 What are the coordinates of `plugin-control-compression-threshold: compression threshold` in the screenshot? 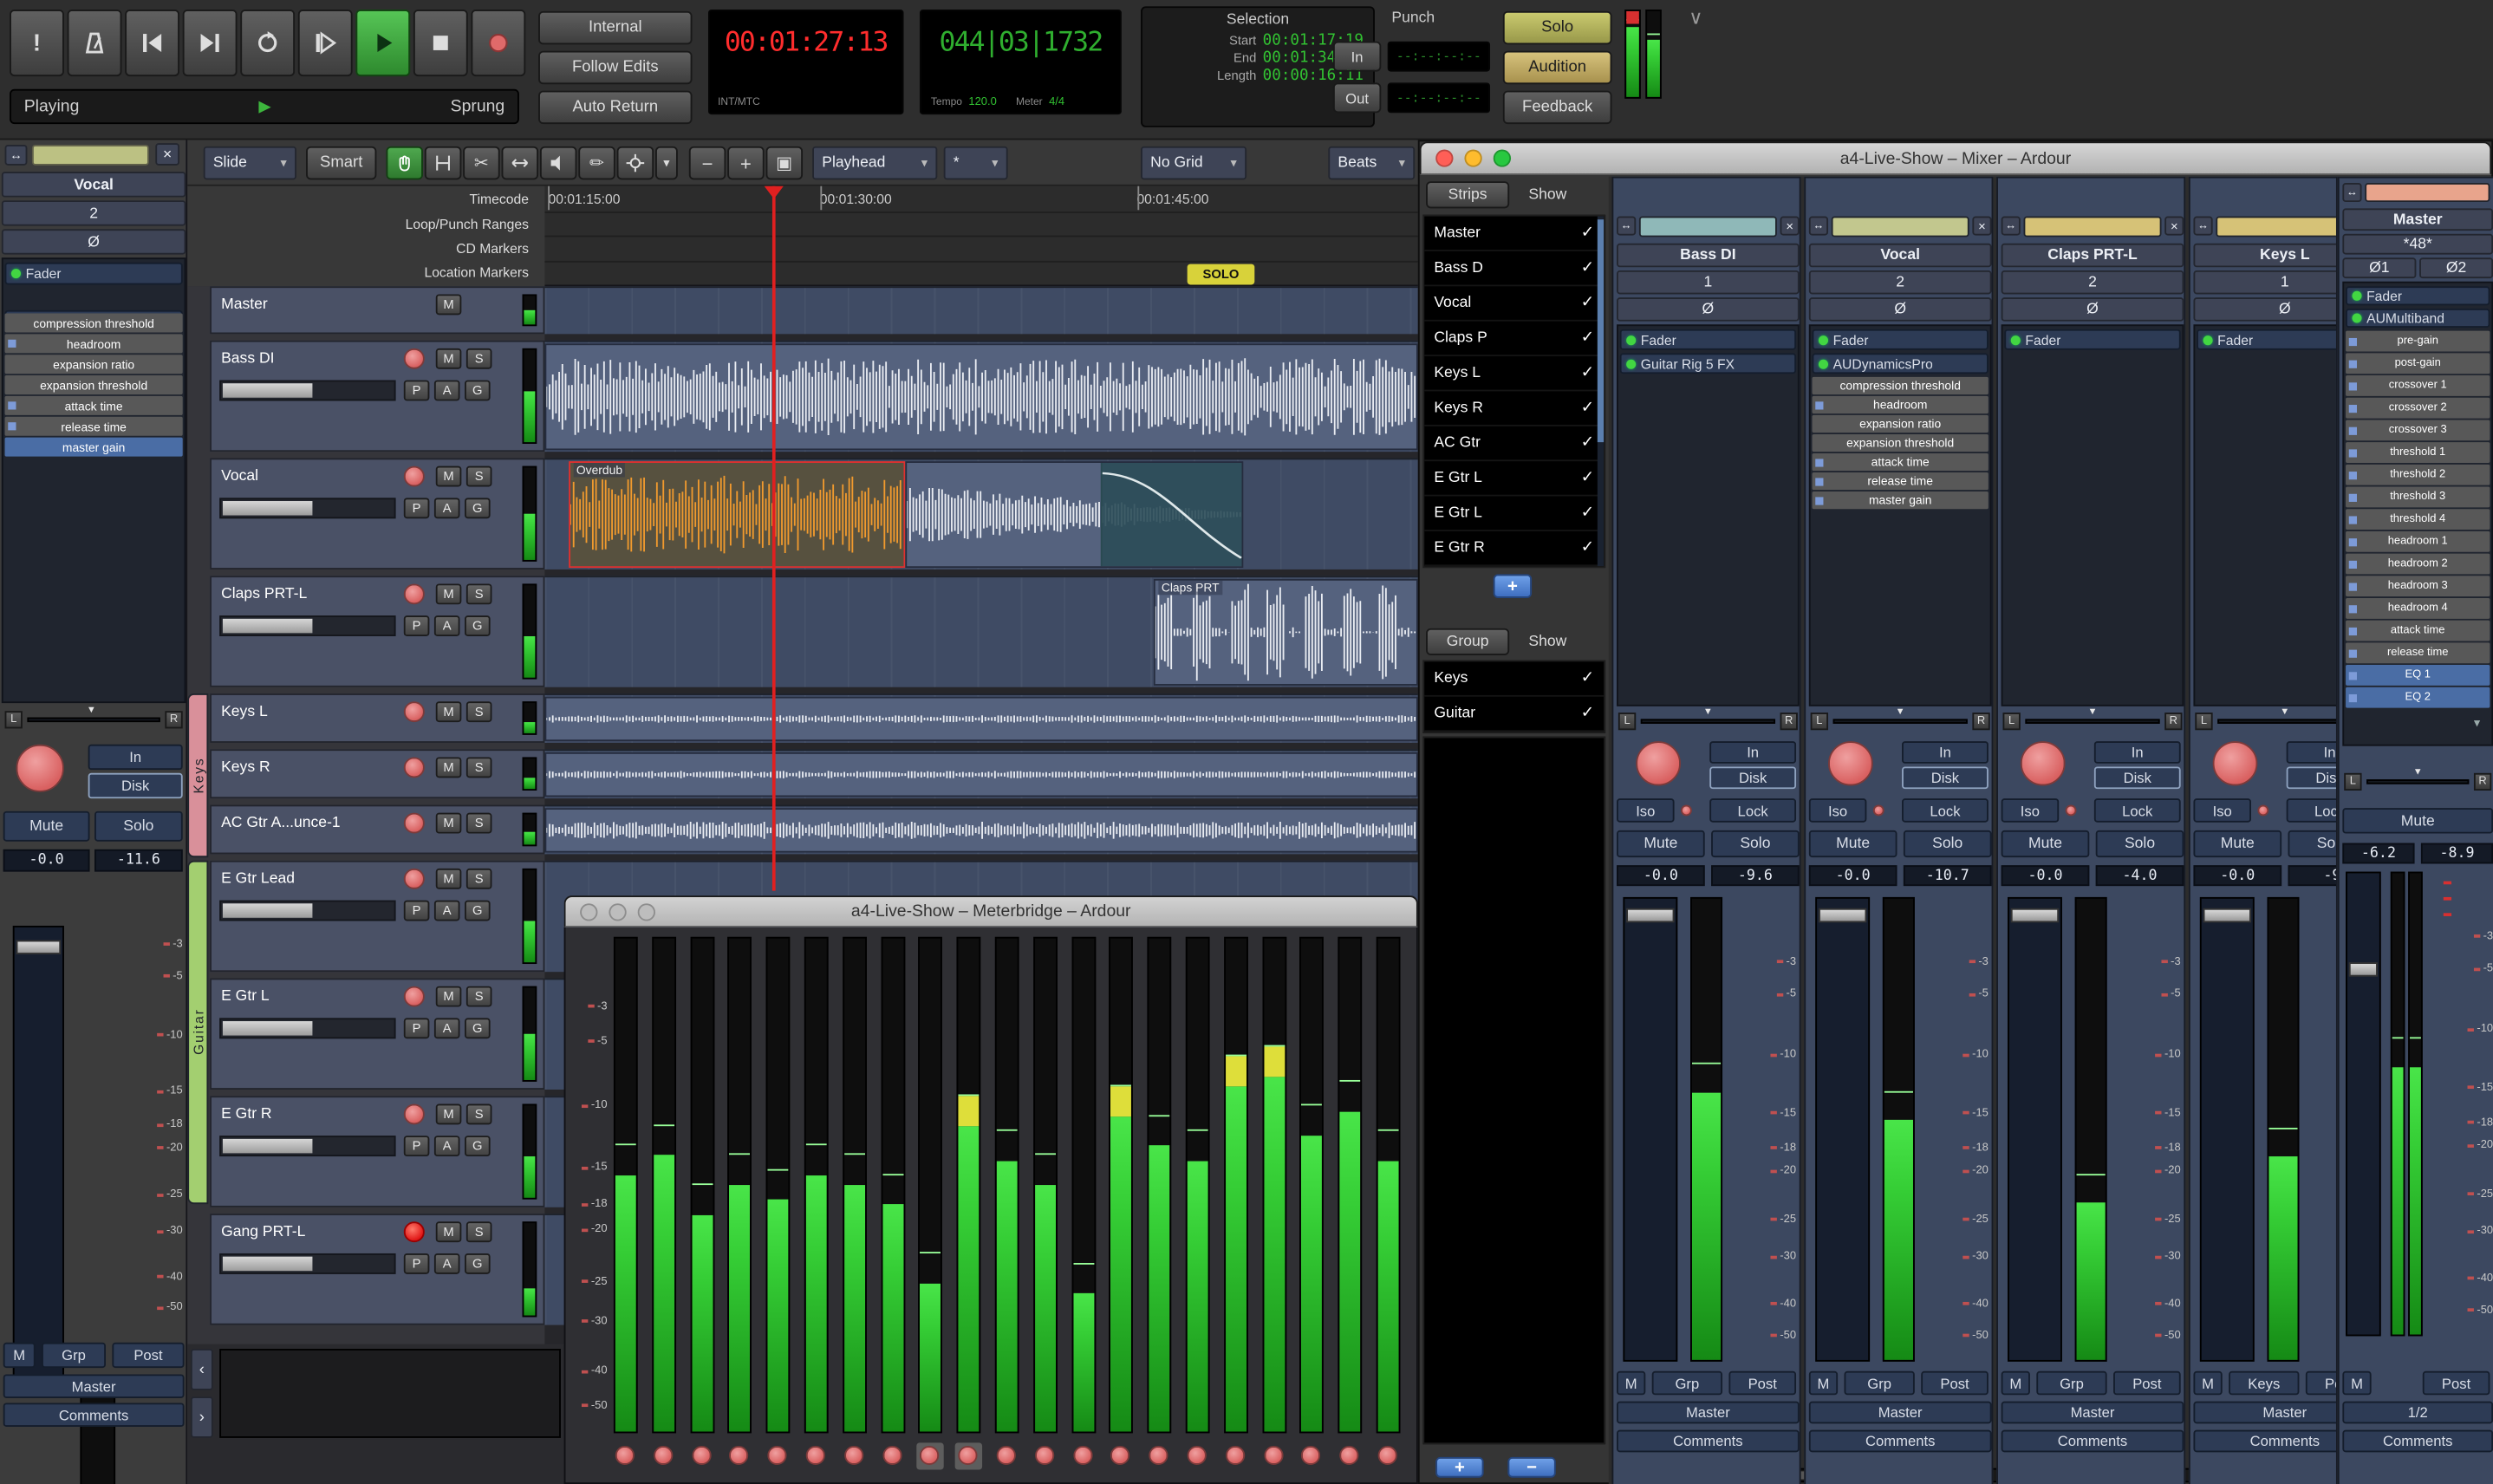 It's located at (93, 323).